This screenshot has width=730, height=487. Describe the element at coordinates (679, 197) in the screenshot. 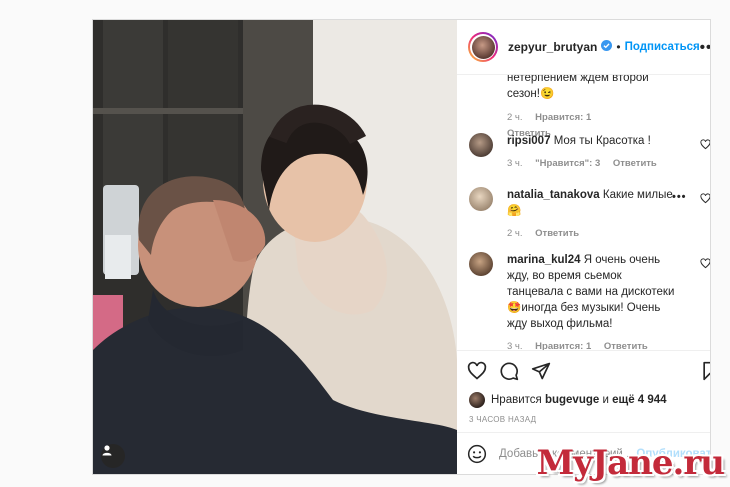

I see `comment-options-button: •••` at that location.